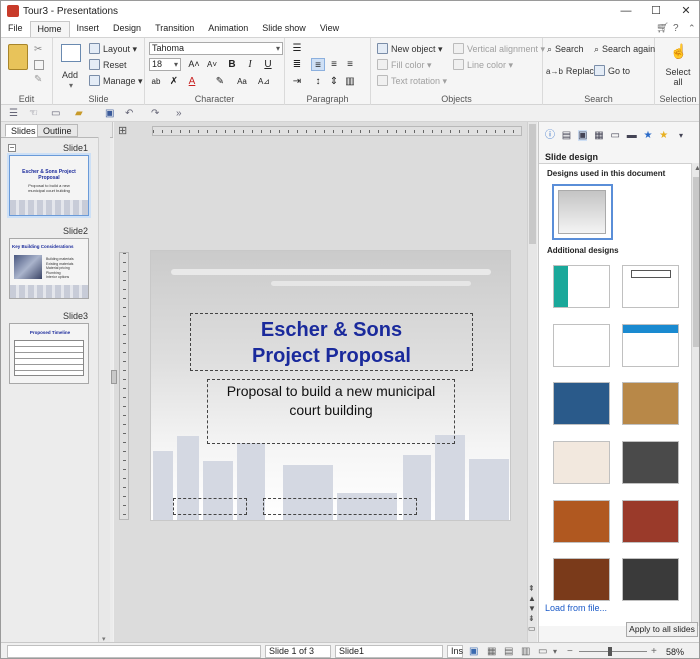 The image size is (700, 659). Describe the element at coordinates (692, 28) in the screenshot. I see `collapse-ribbon-icon: ⌃` at that location.